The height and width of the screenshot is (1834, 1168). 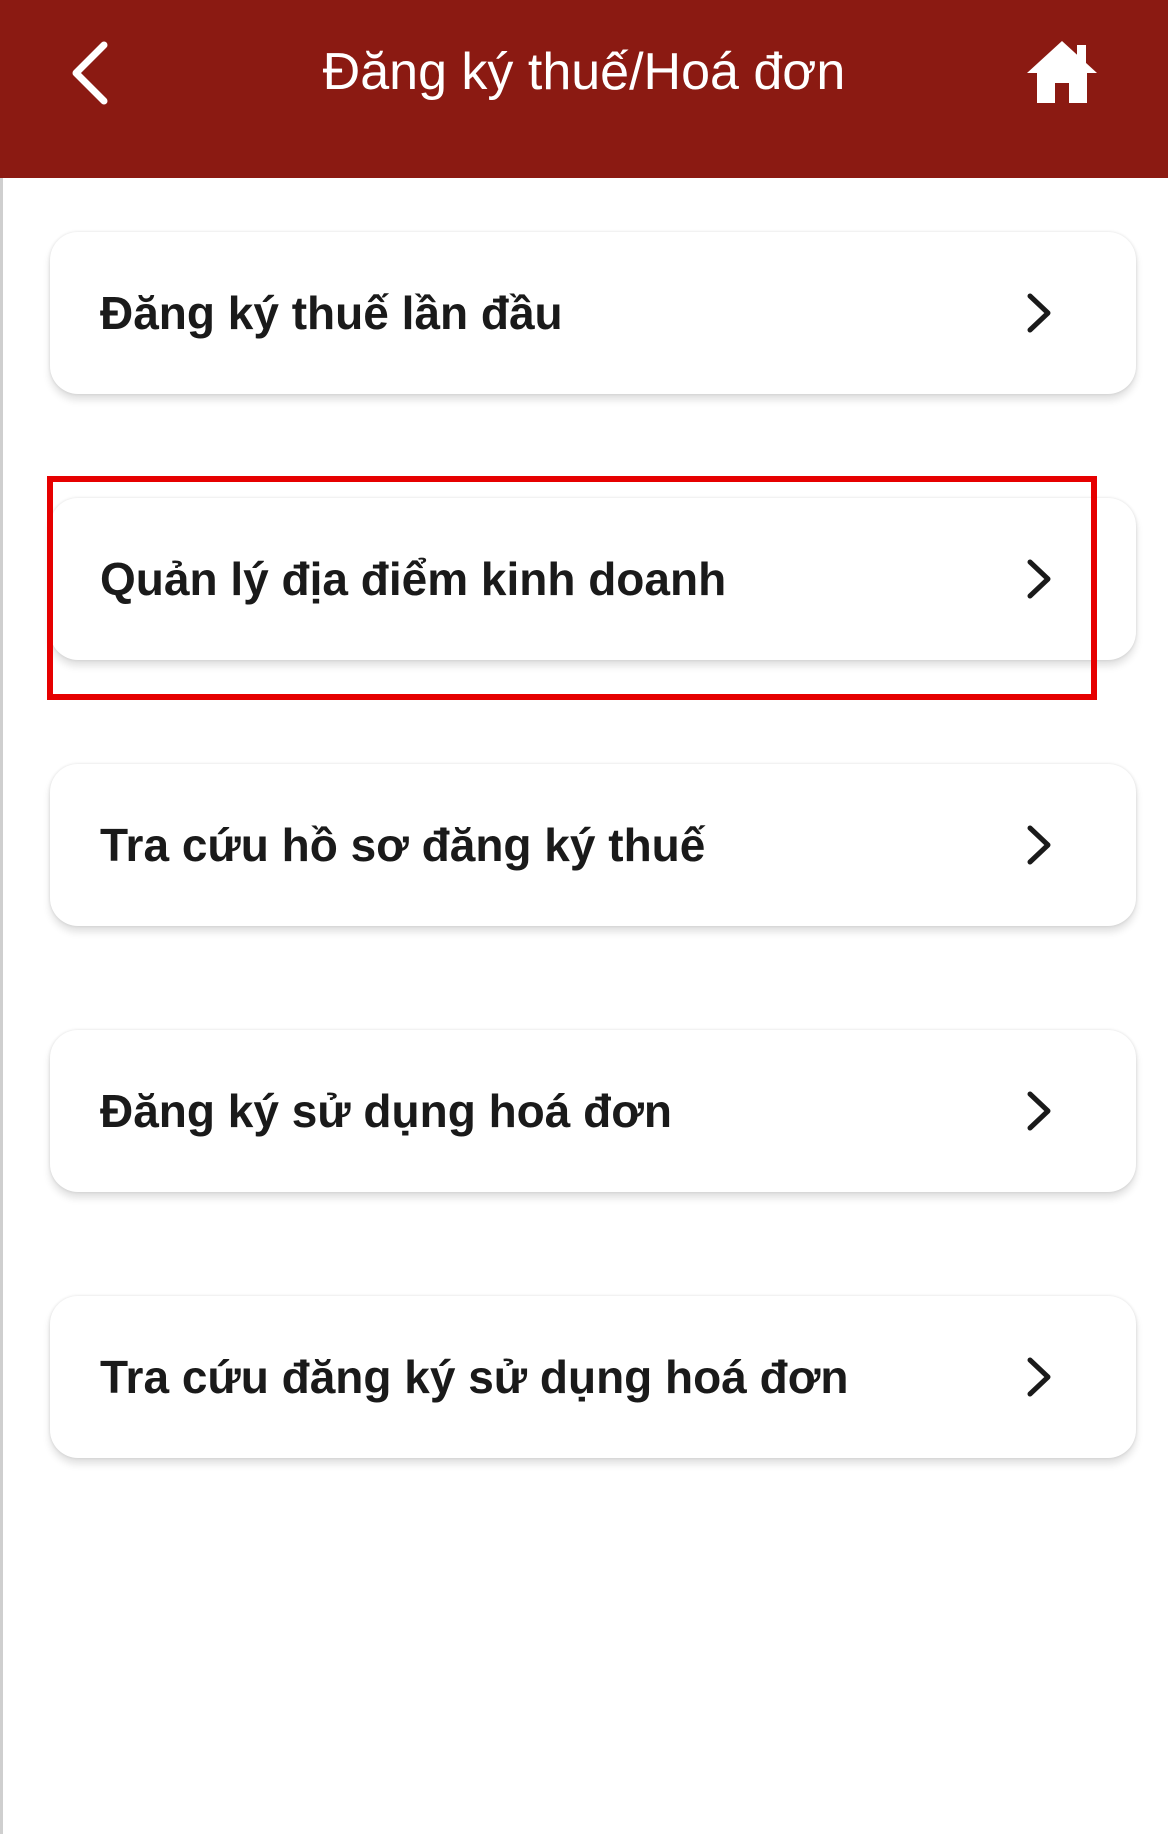 I want to click on back-button, so click(x=90, y=72).